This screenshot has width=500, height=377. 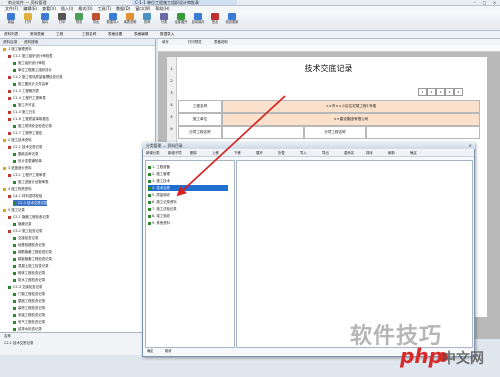 I want to click on dialog-menu-item: 上移, so click(x=215, y=153).